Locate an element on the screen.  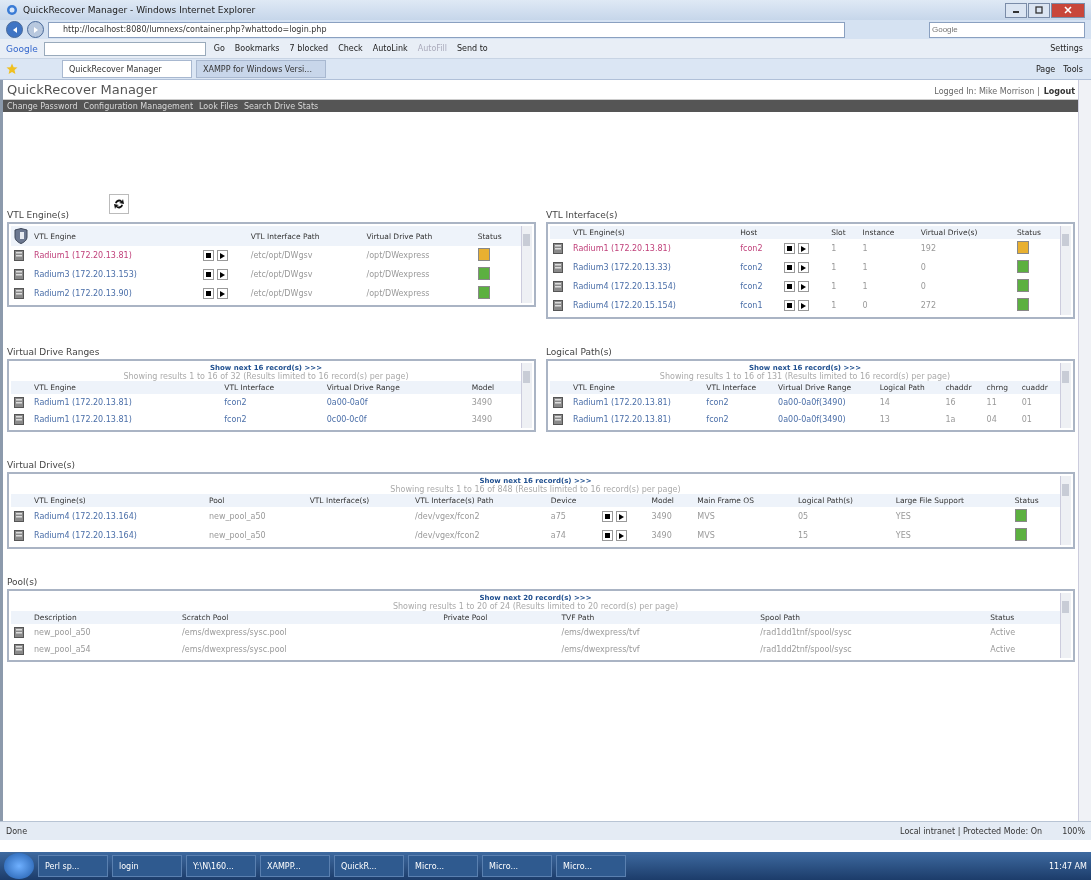
table-cell: 192 is located at coordinates (928, 248).